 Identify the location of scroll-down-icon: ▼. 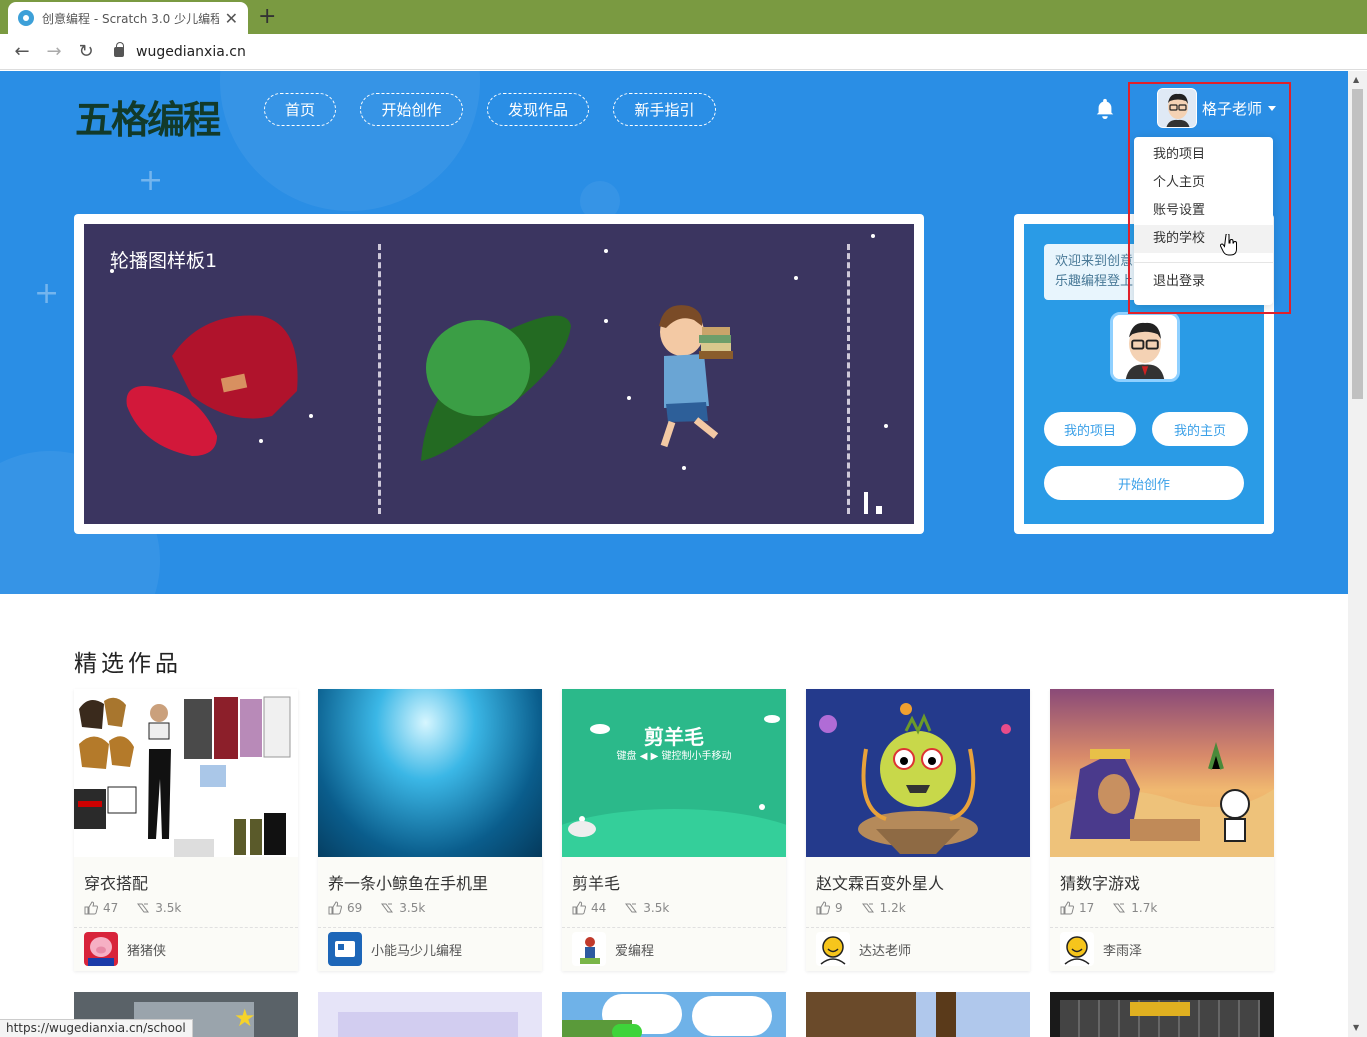
(1356, 1027).